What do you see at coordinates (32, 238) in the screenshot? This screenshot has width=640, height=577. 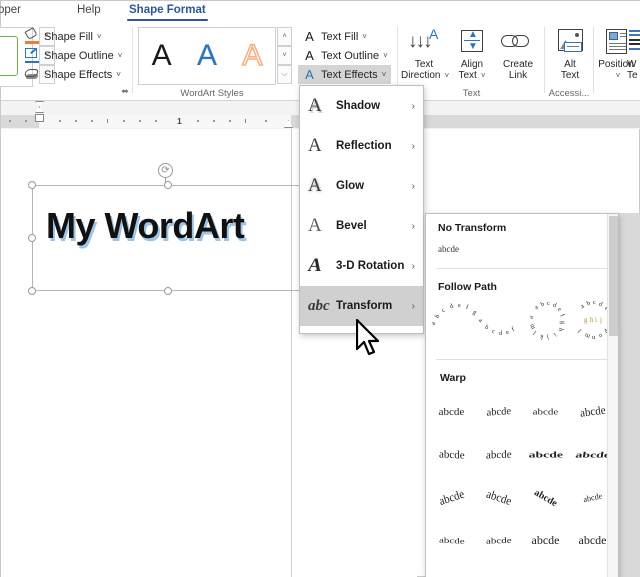 I see `resize-handle-middle-left` at bounding box center [32, 238].